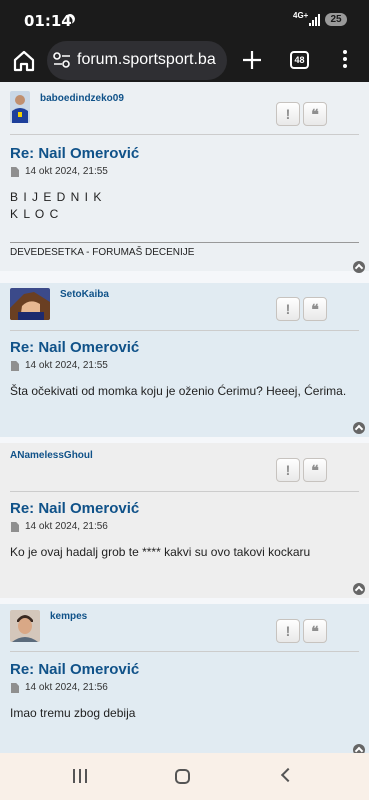  What do you see at coordinates (146, 60) in the screenshot?
I see `url-text: forum.sportsport.ba` at bounding box center [146, 60].